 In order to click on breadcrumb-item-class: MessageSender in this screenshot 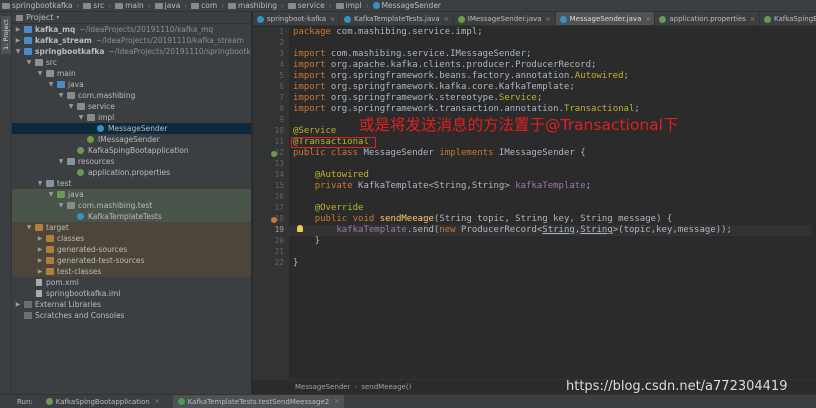, I will do `click(406, 5)`.